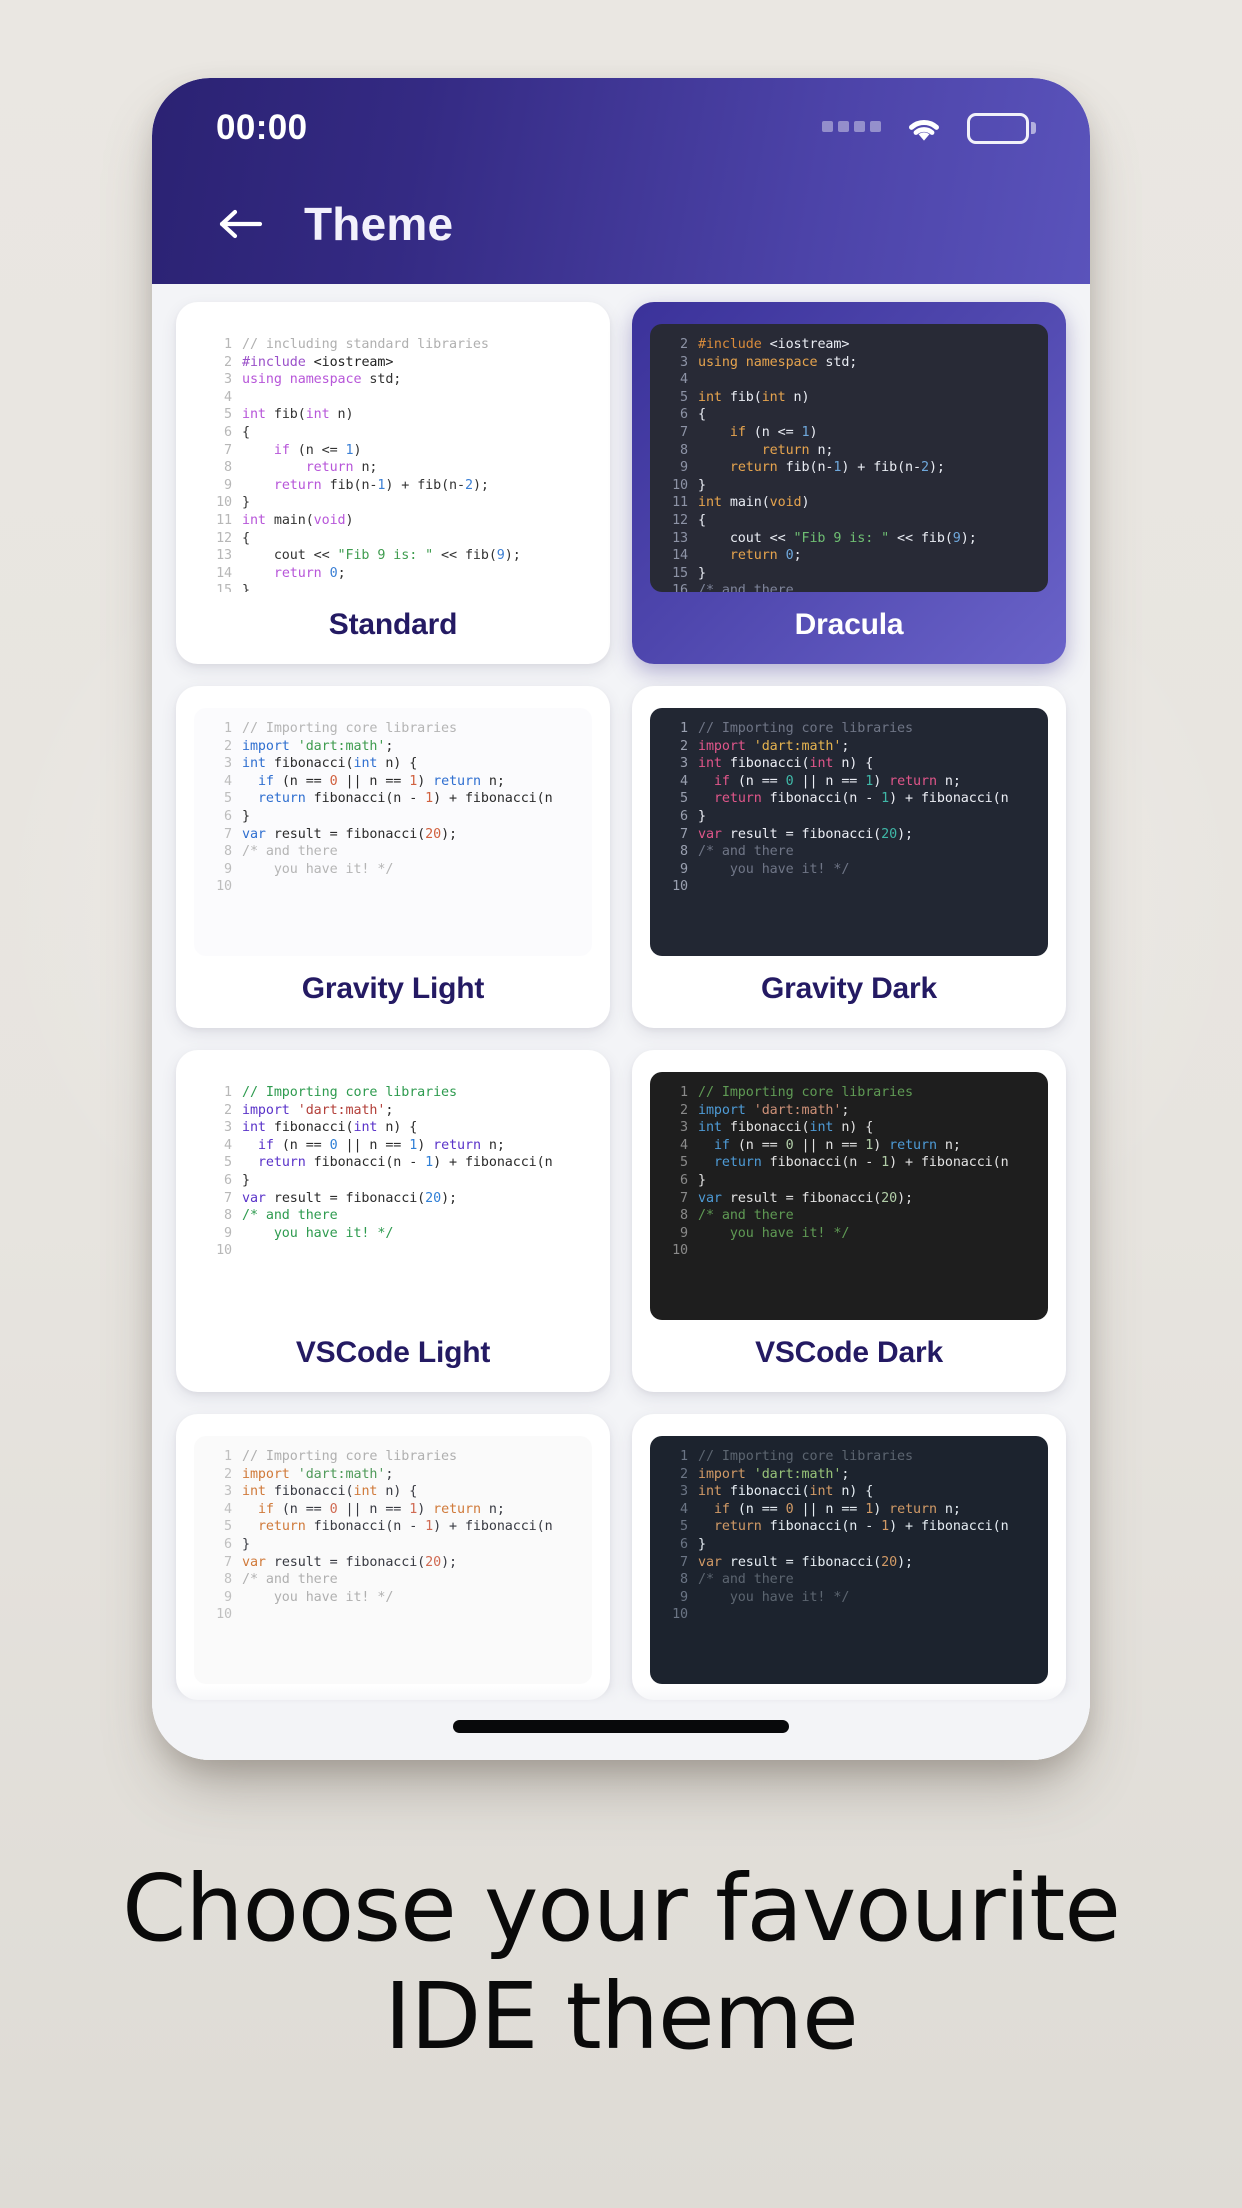 This screenshot has width=1242, height=2208. What do you see at coordinates (228, 1492) in the screenshot?
I see `code-line-number: 3` at bounding box center [228, 1492].